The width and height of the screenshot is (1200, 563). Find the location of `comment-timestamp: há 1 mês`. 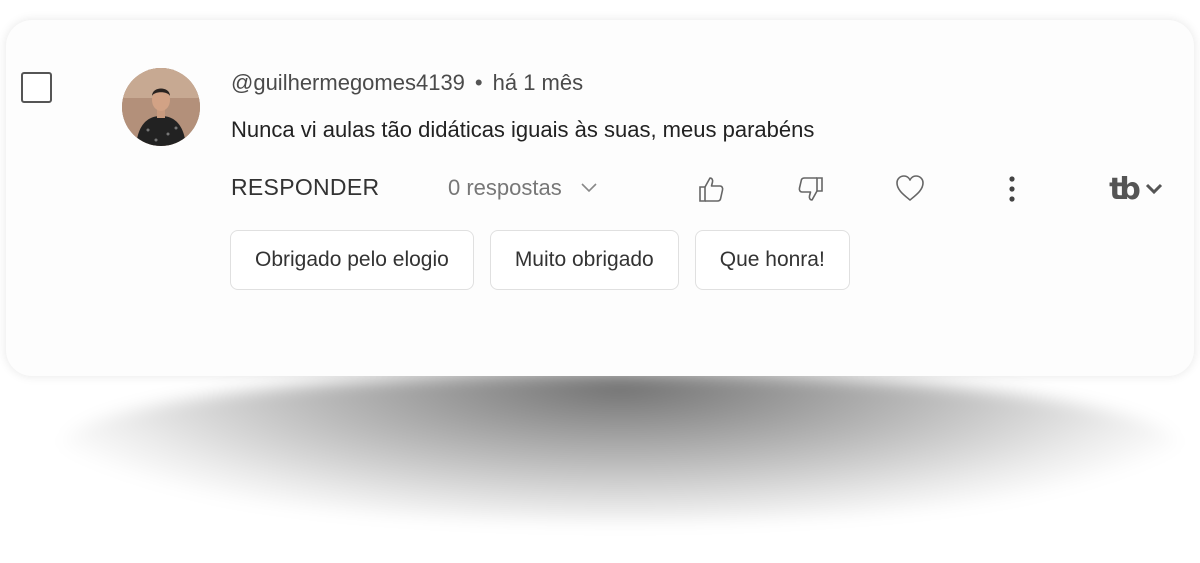

comment-timestamp: há 1 mês is located at coordinates (538, 82).